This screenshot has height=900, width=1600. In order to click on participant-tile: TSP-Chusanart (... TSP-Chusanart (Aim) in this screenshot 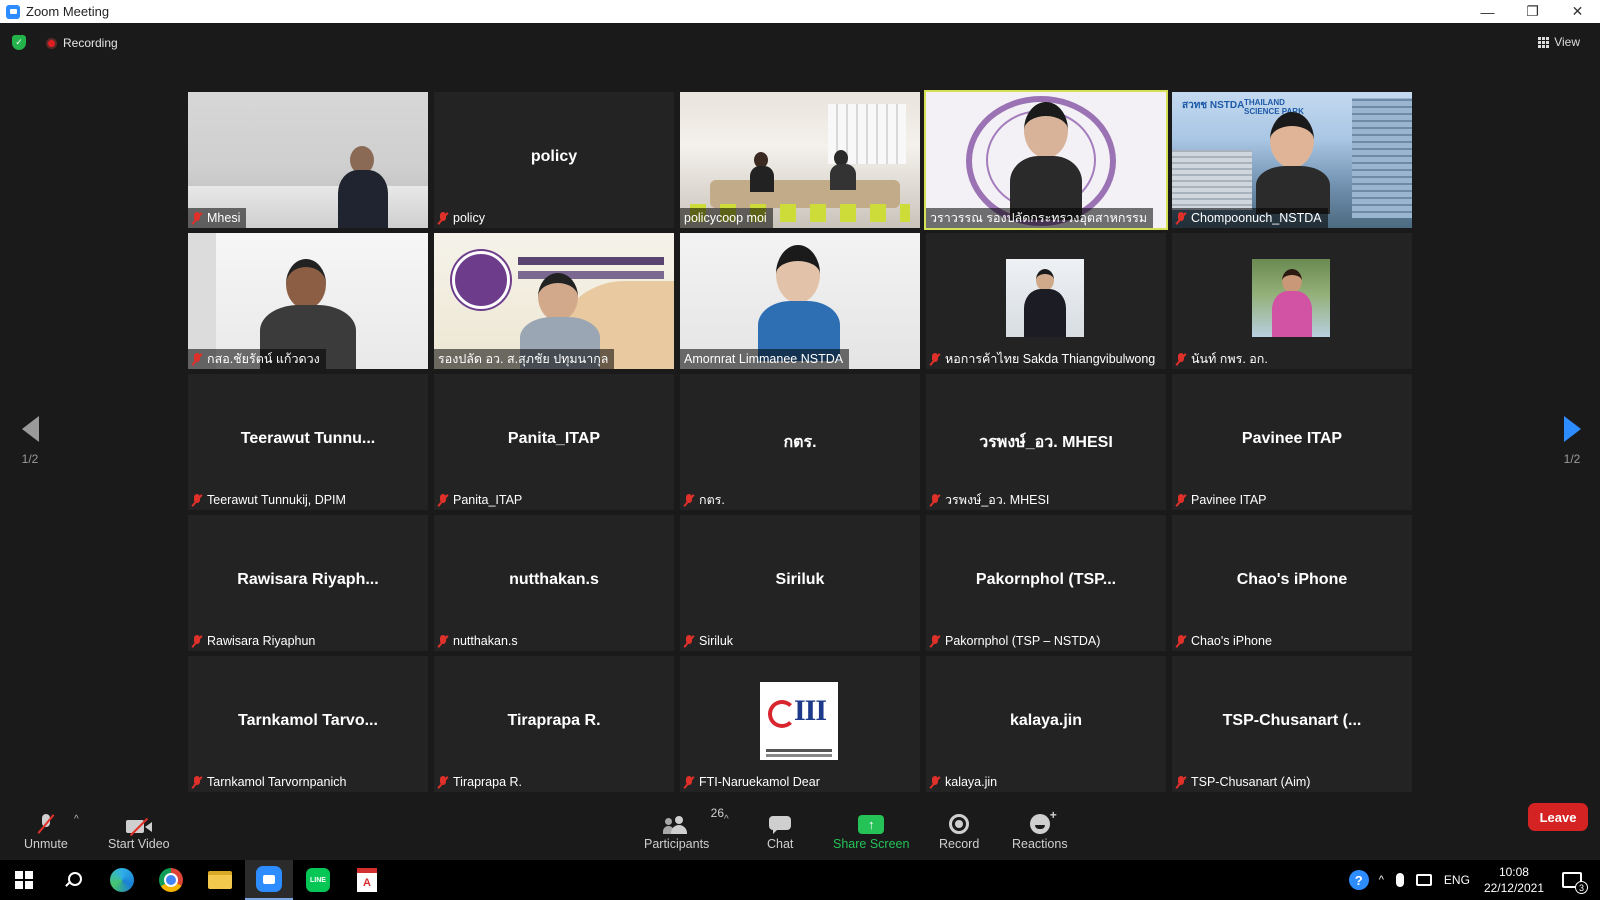, I will do `click(1292, 724)`.